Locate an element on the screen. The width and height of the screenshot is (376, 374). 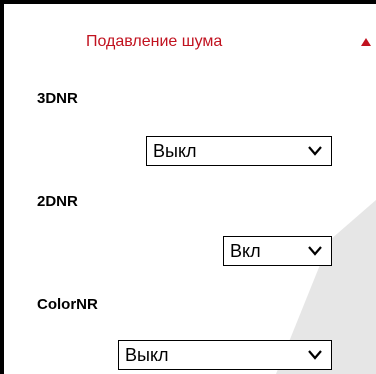
triangle-up-icon is located at coordinates (366, 42).